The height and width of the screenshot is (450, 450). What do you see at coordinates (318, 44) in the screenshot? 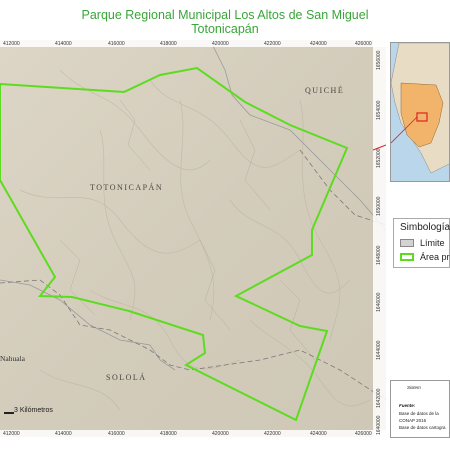
I see `x-tick: 424000` at bounding box center [318, 44].